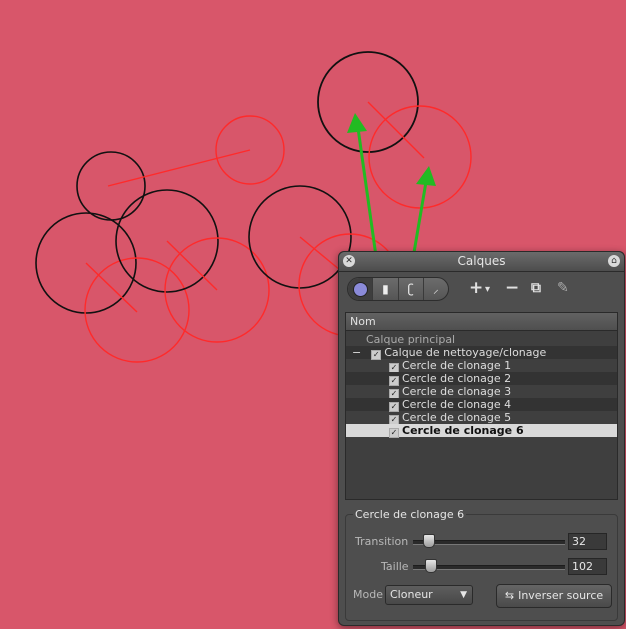 The height and width of the screenshot is (629, 626). Describe the element at coordinates (368, 594) in the screenshot. I see `mode-label: Mode` at that location.